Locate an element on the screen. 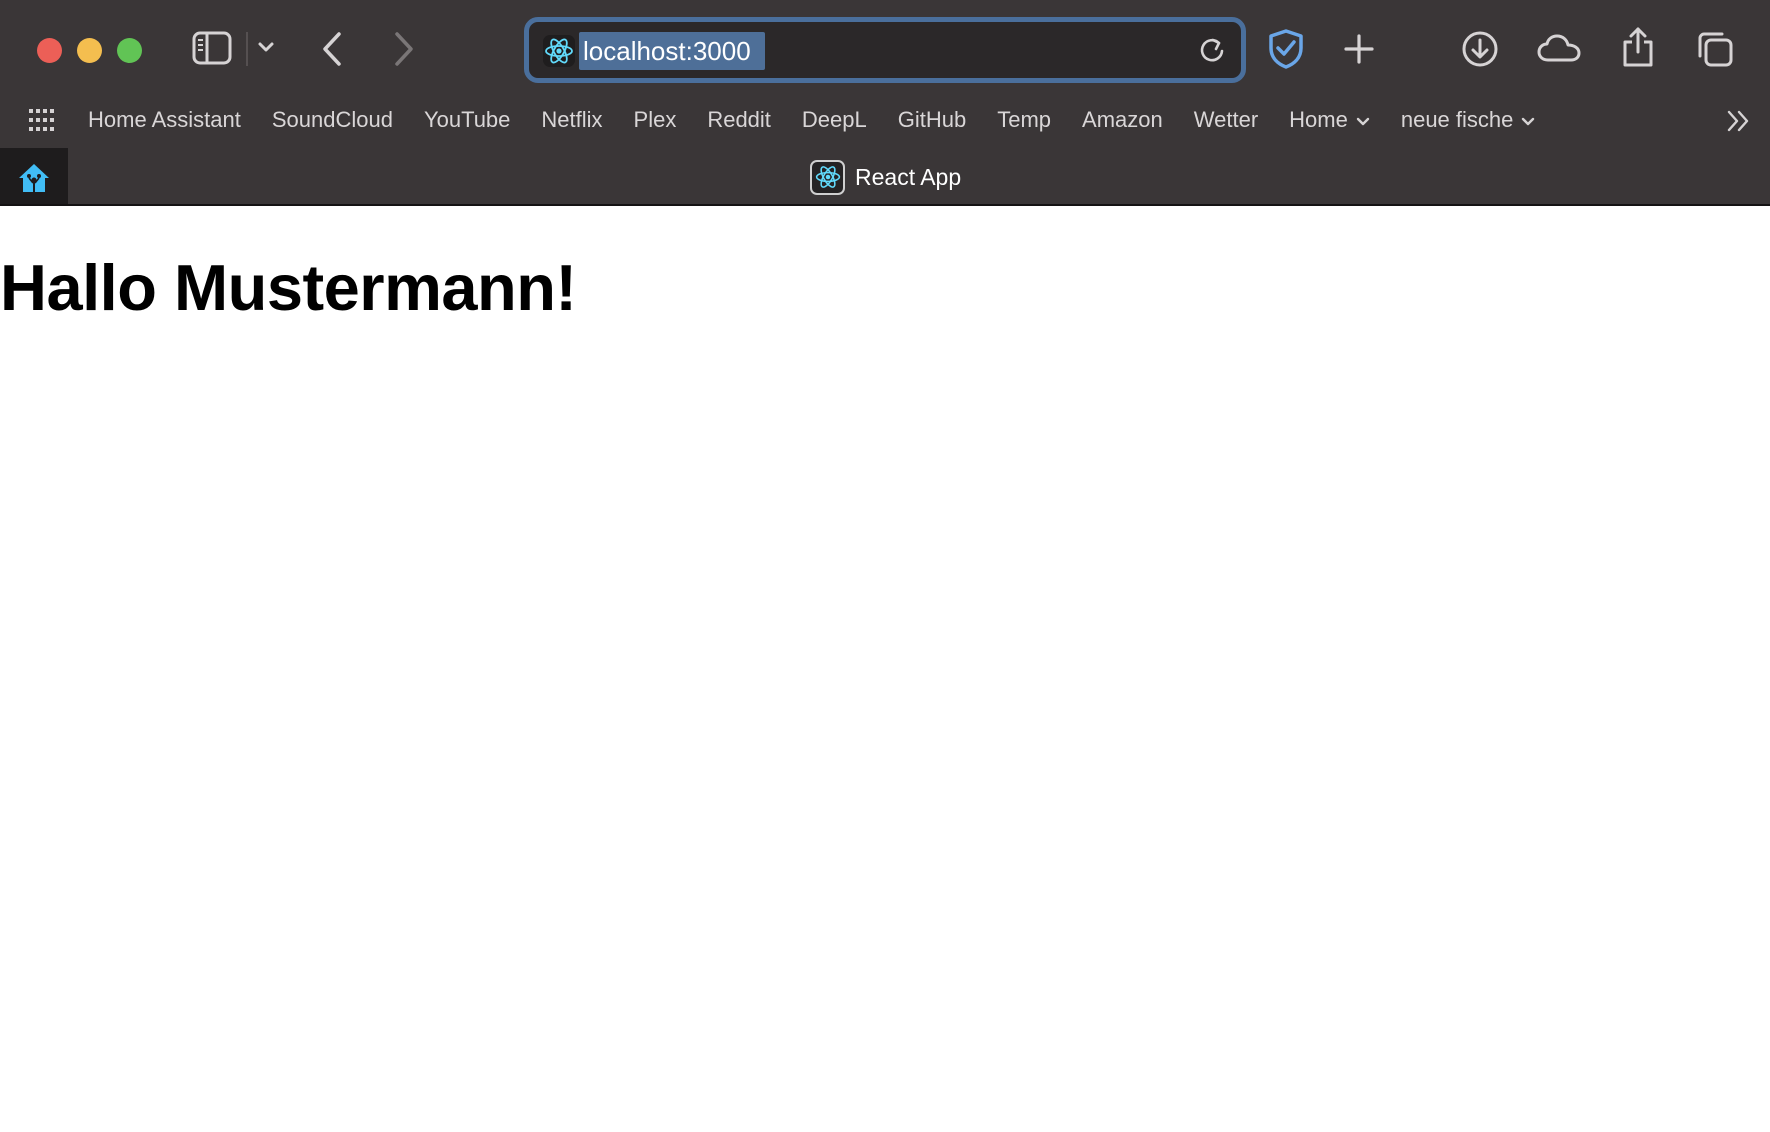  tab-title: React App is located at coordinates (908, 176).